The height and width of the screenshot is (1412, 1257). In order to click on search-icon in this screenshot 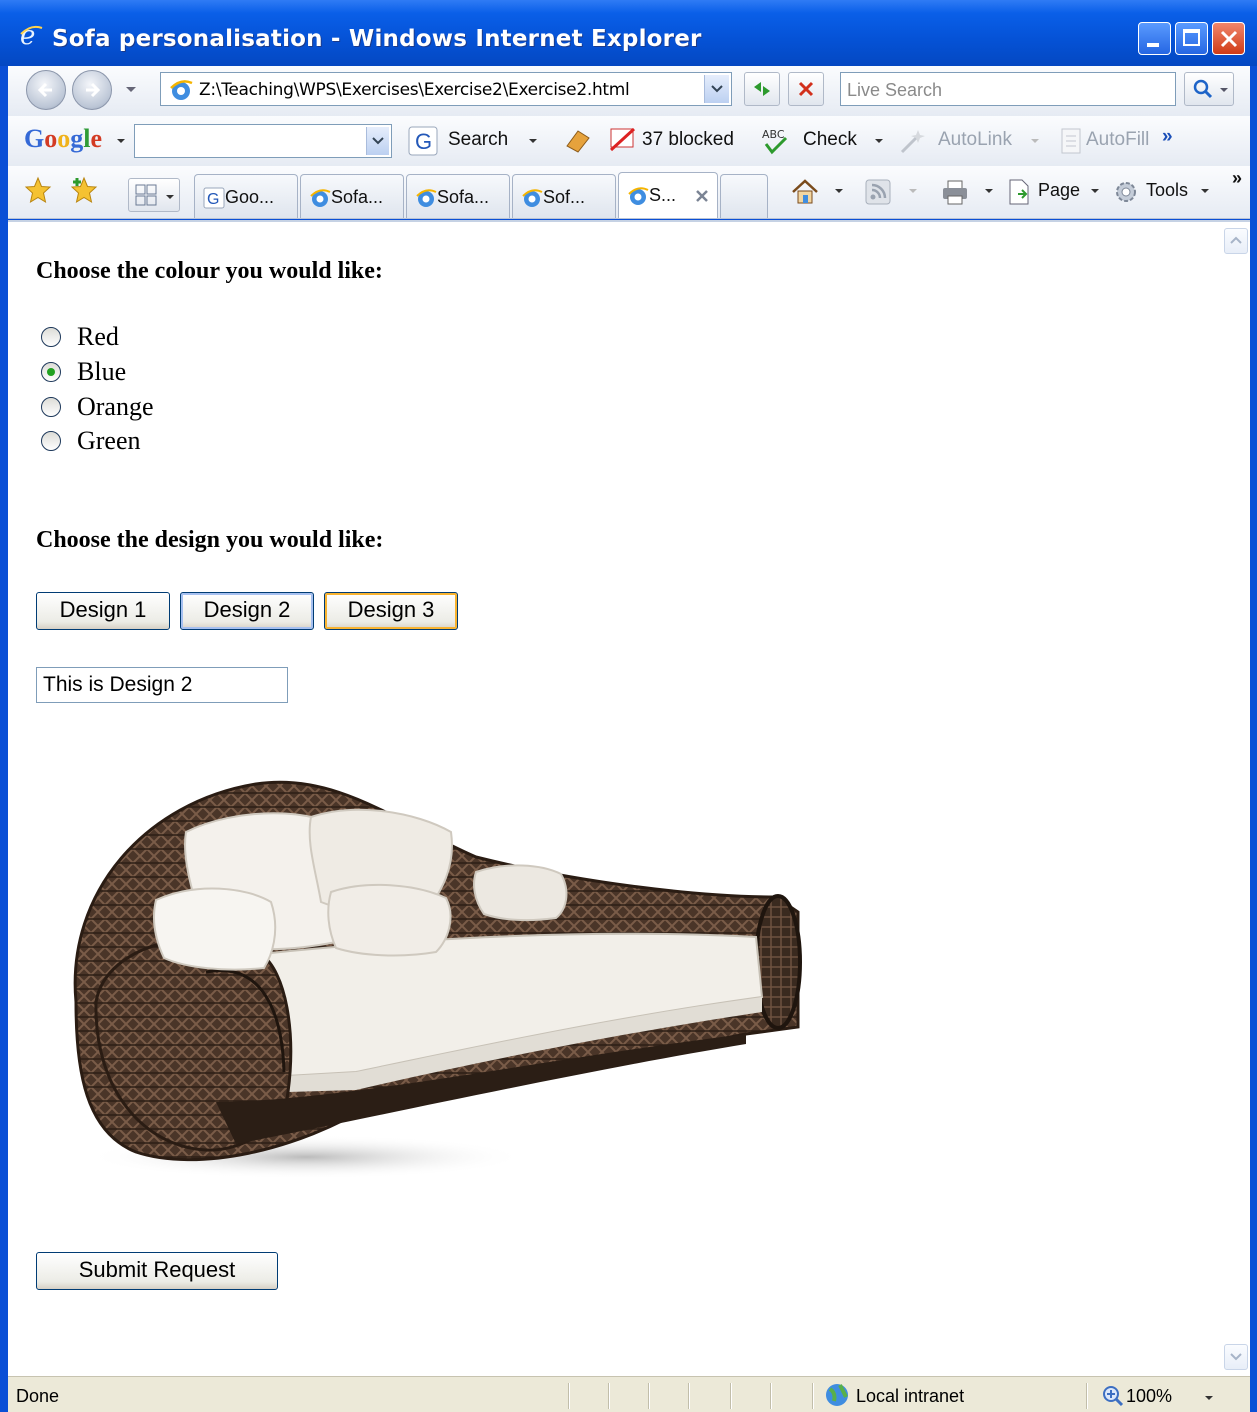, I will do `click(1203, 89)`.